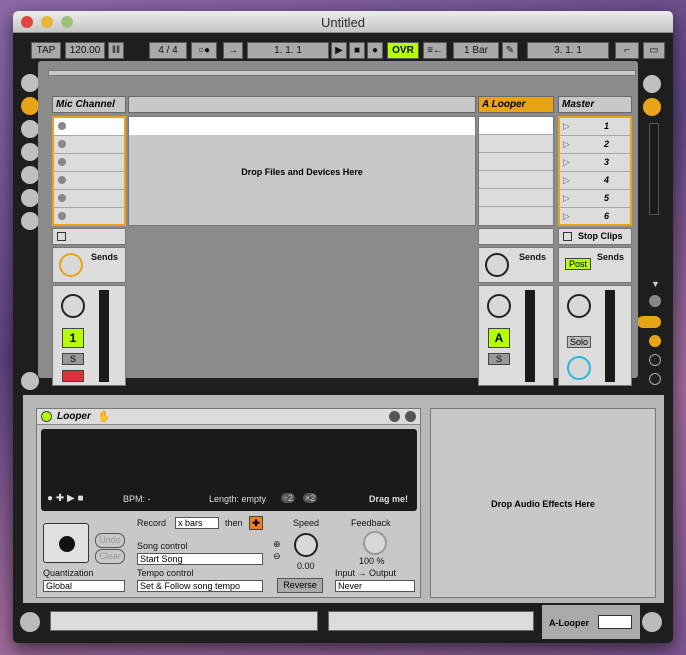 This screenshot has width=686, height=655. What do you see at coordinates (85, 50) in the screenshot?
I see `tempo-field: 120.00` at bounding box center [85, 50].